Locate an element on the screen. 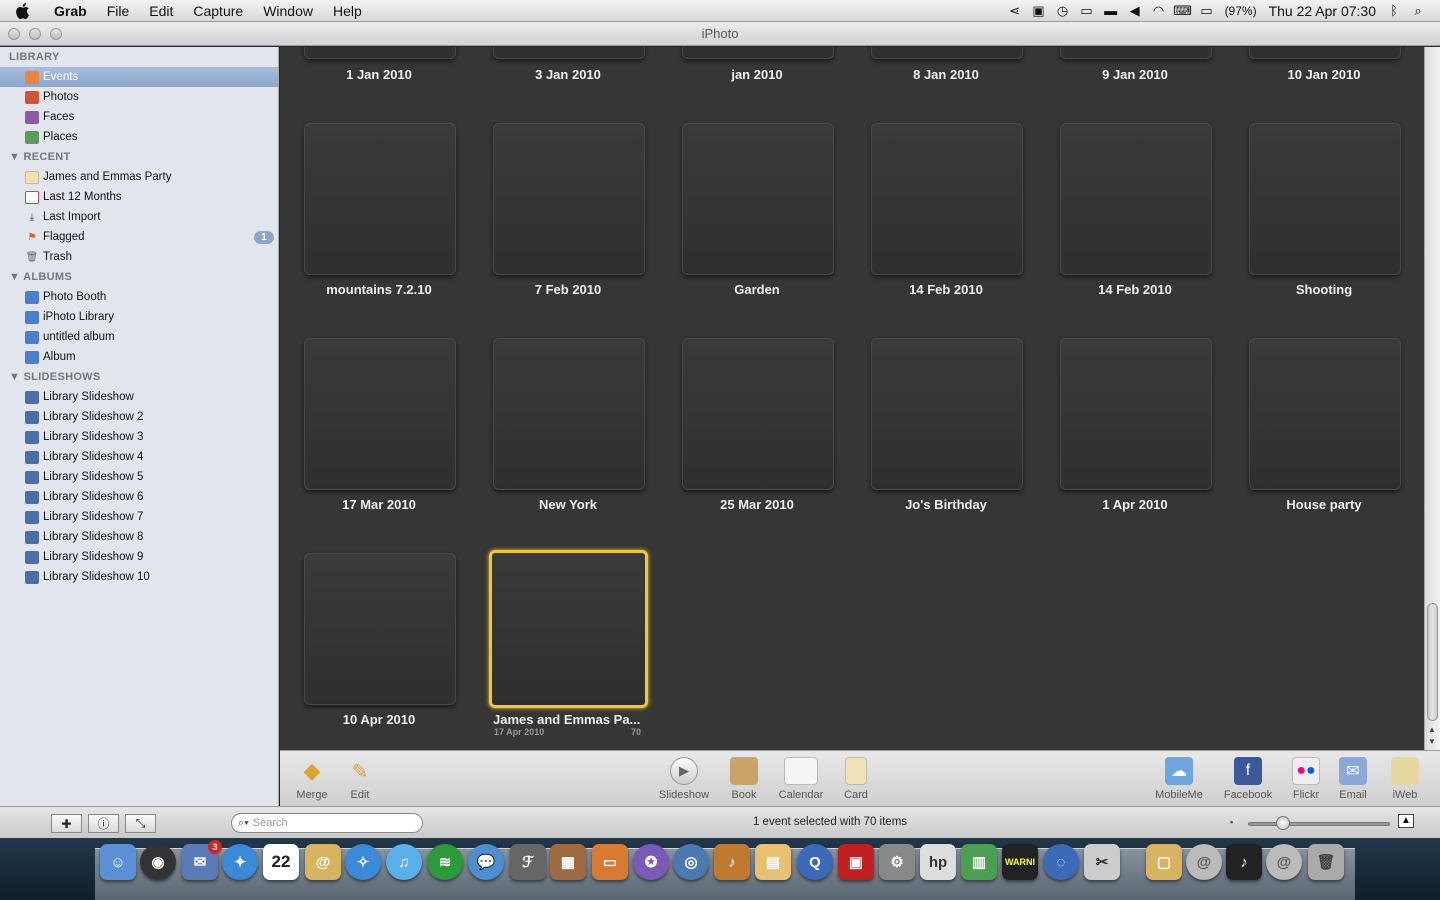 This screenshot has width=1440, height=900. menu-capture: Capture is located at coordinates (218, 11).